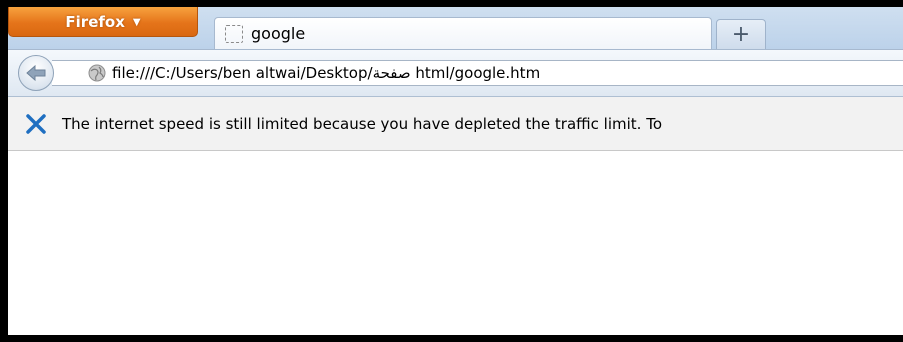 The image size is (903, 342). What do you see at coordinates (97, 73) in the screenshot?
I see `globe-icon` at bounding box center [97, 73].